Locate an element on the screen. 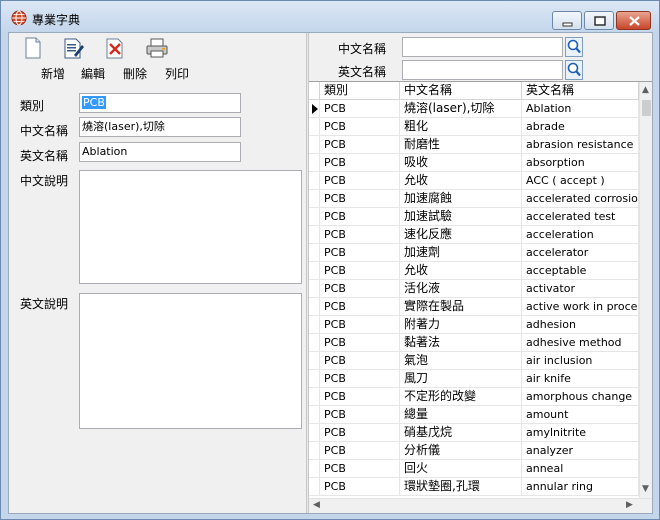 This screenshot has width=660, height=520. table-row: PCB 加速試驗 accelerated test is located at coordinates (474, 217).